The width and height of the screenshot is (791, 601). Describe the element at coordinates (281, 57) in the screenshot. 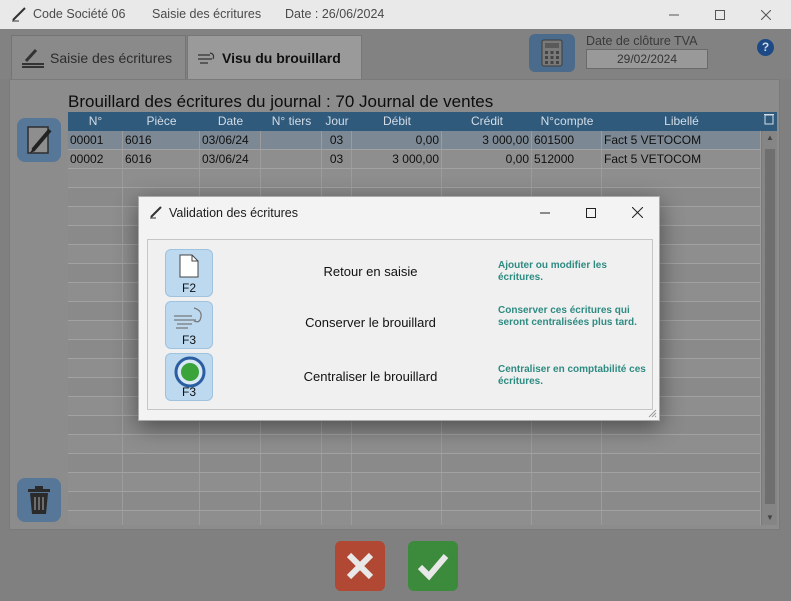

I see `tab-visu-label: Visu du brouillard` at that location.